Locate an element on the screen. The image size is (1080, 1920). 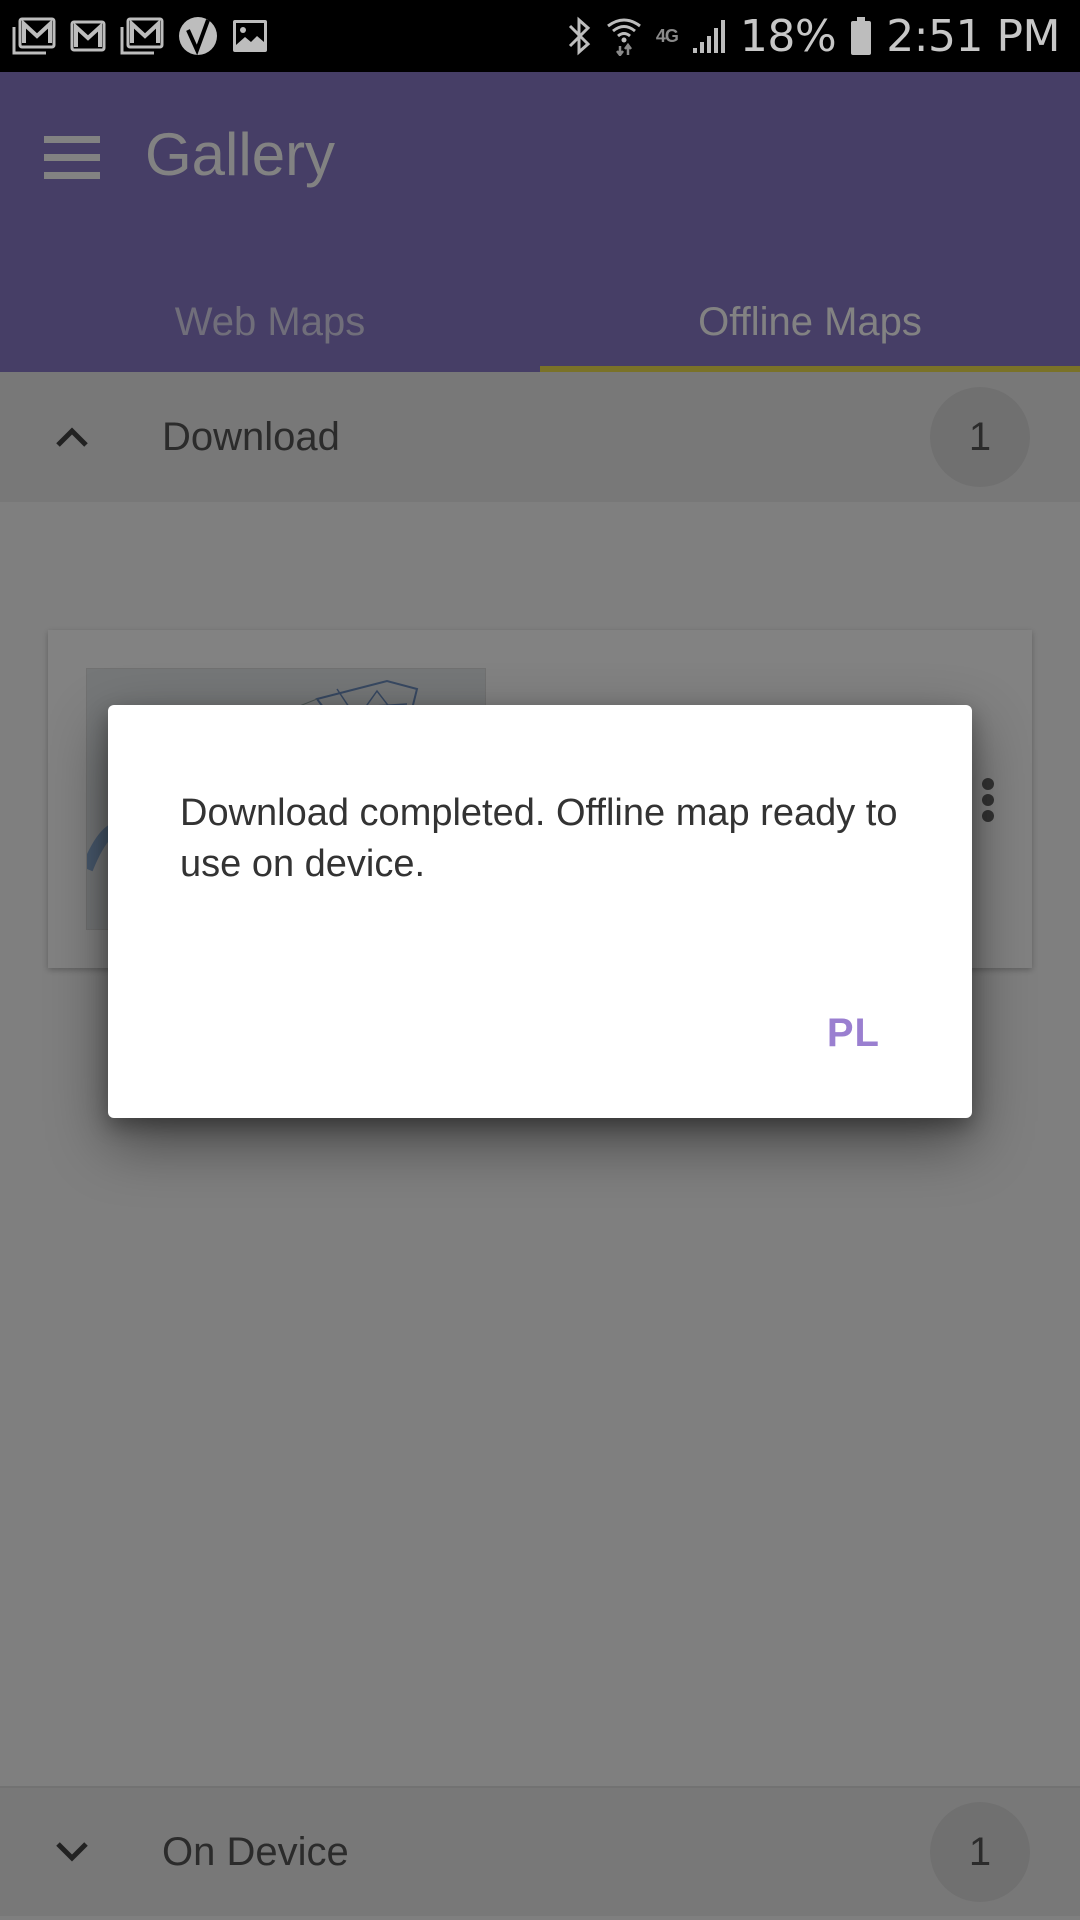
notification-icons is located at coordinates (140, 36).